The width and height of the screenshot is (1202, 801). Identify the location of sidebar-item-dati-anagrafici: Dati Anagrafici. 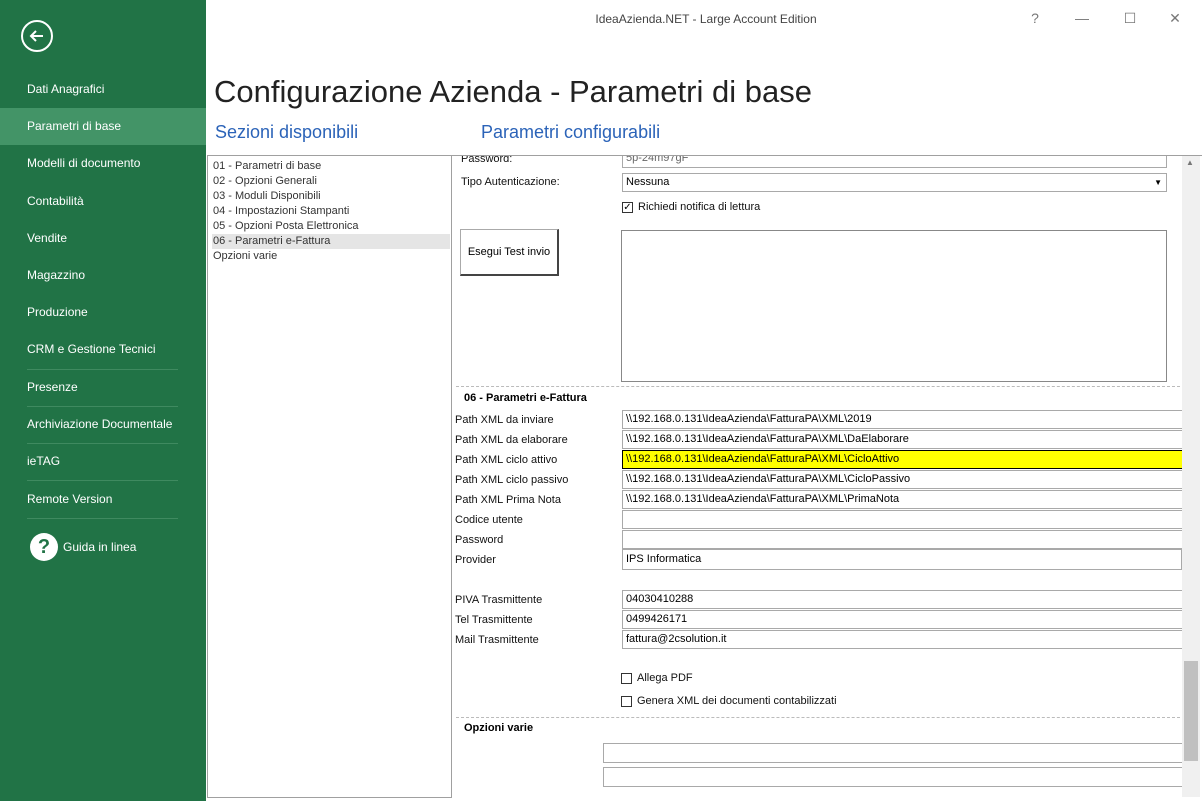
(103, 89).